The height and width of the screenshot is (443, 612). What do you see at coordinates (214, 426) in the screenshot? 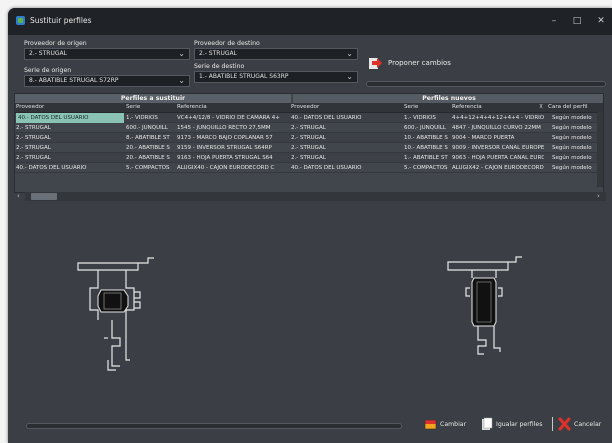
I see `bottom-progress-bar` at bounding box center [214, 426].